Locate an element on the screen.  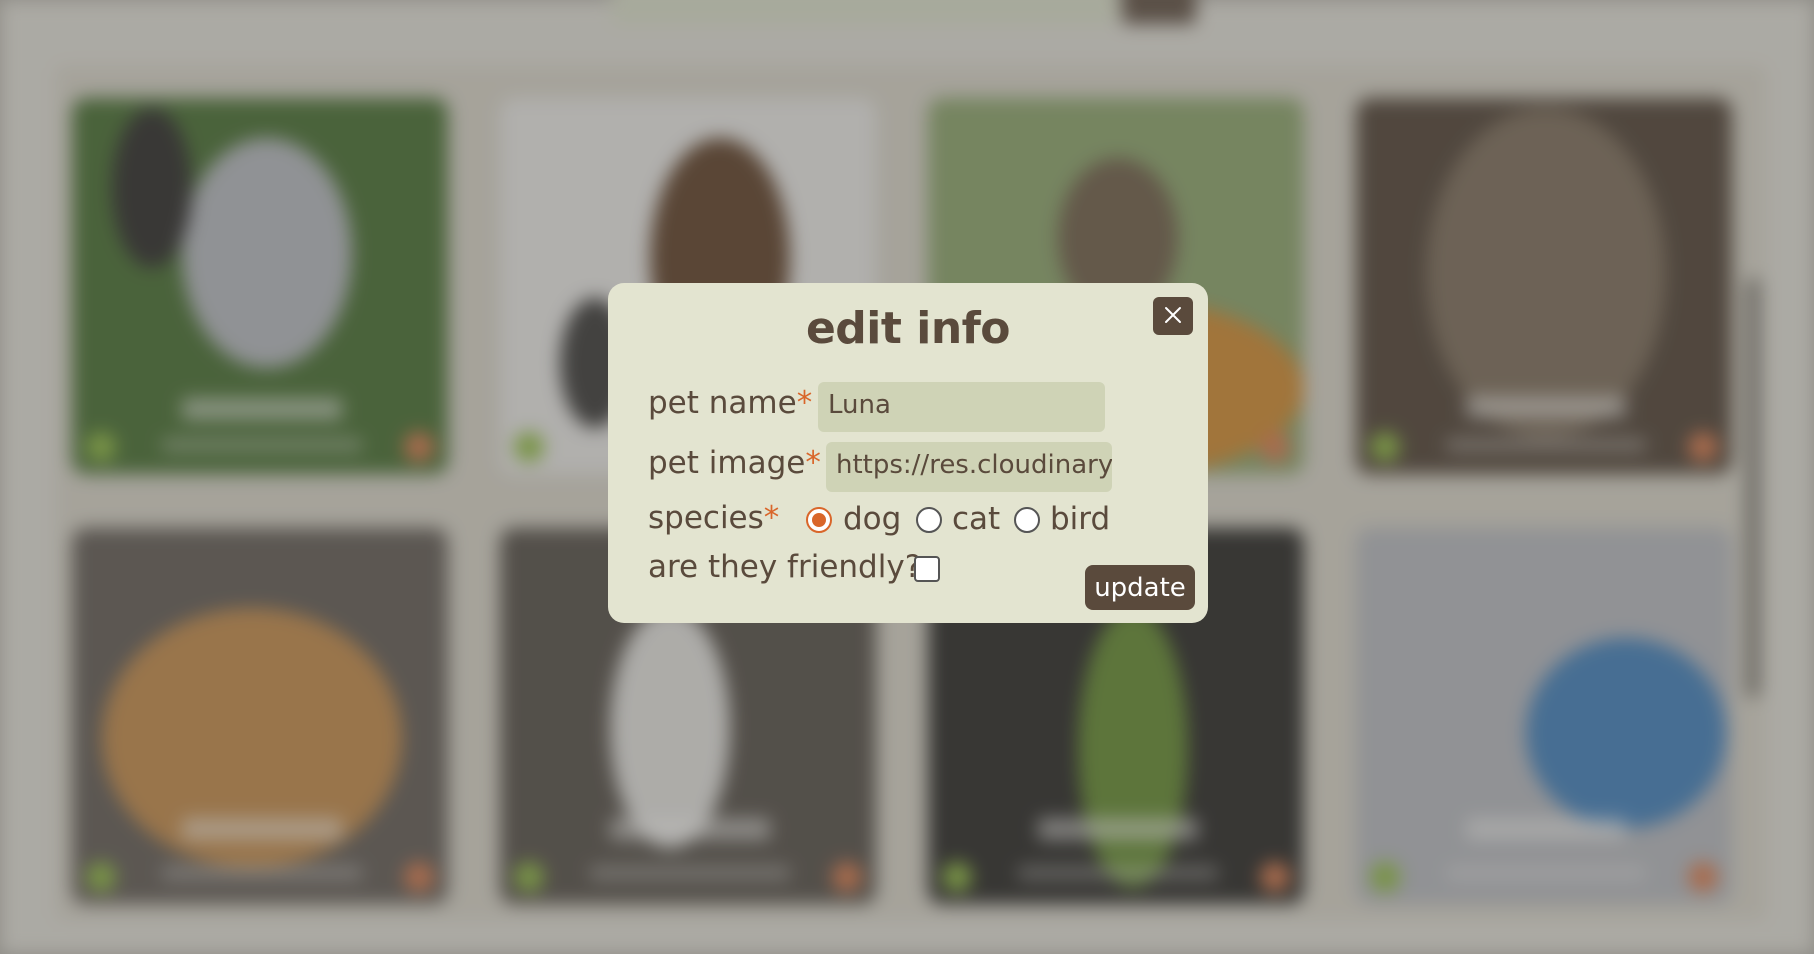
friendly-checkbox is located at coordinates (927, 569).